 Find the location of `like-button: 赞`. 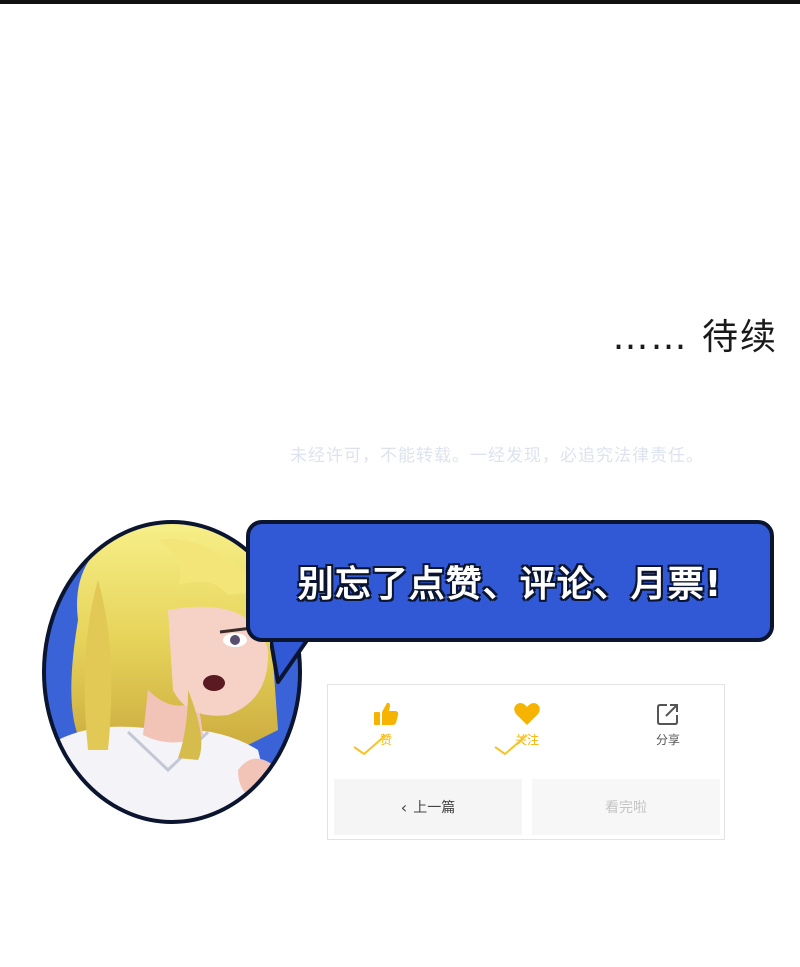

like-button: 赞 is located at coordinates (386, 731).